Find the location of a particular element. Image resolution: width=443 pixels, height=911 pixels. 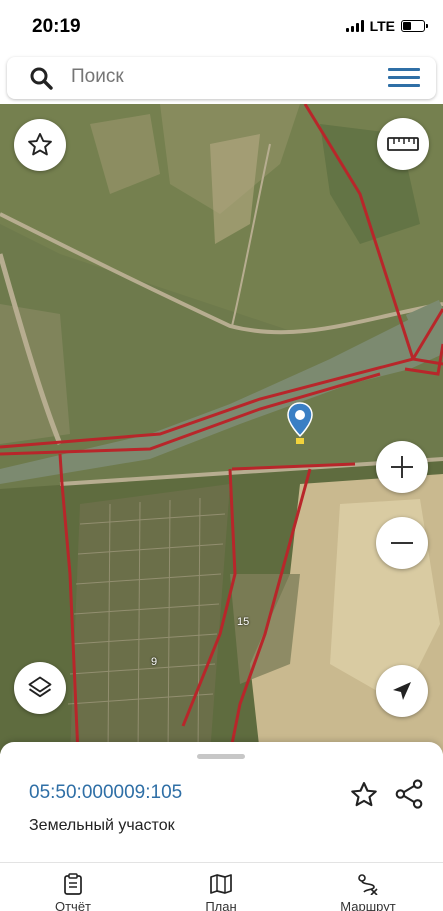

drag-handle is located at coordinates (221, 756).